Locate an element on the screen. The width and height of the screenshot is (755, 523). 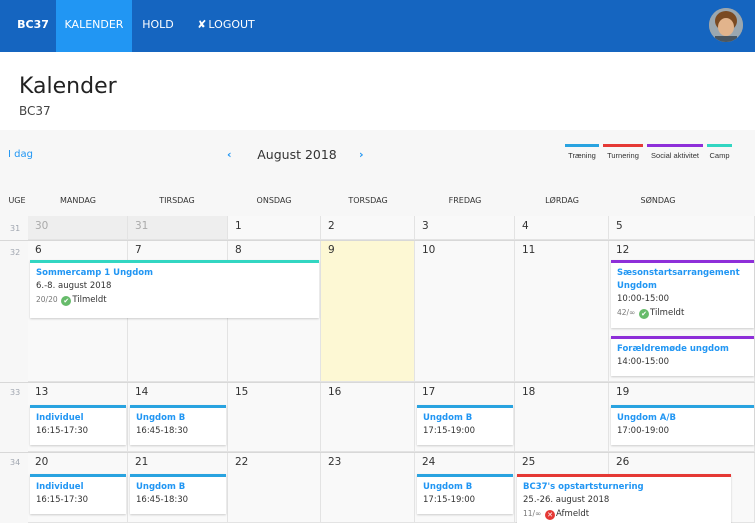
event-card-training: Ungdom A/B 17:00-19:00 is located at coordinates (682, 425).